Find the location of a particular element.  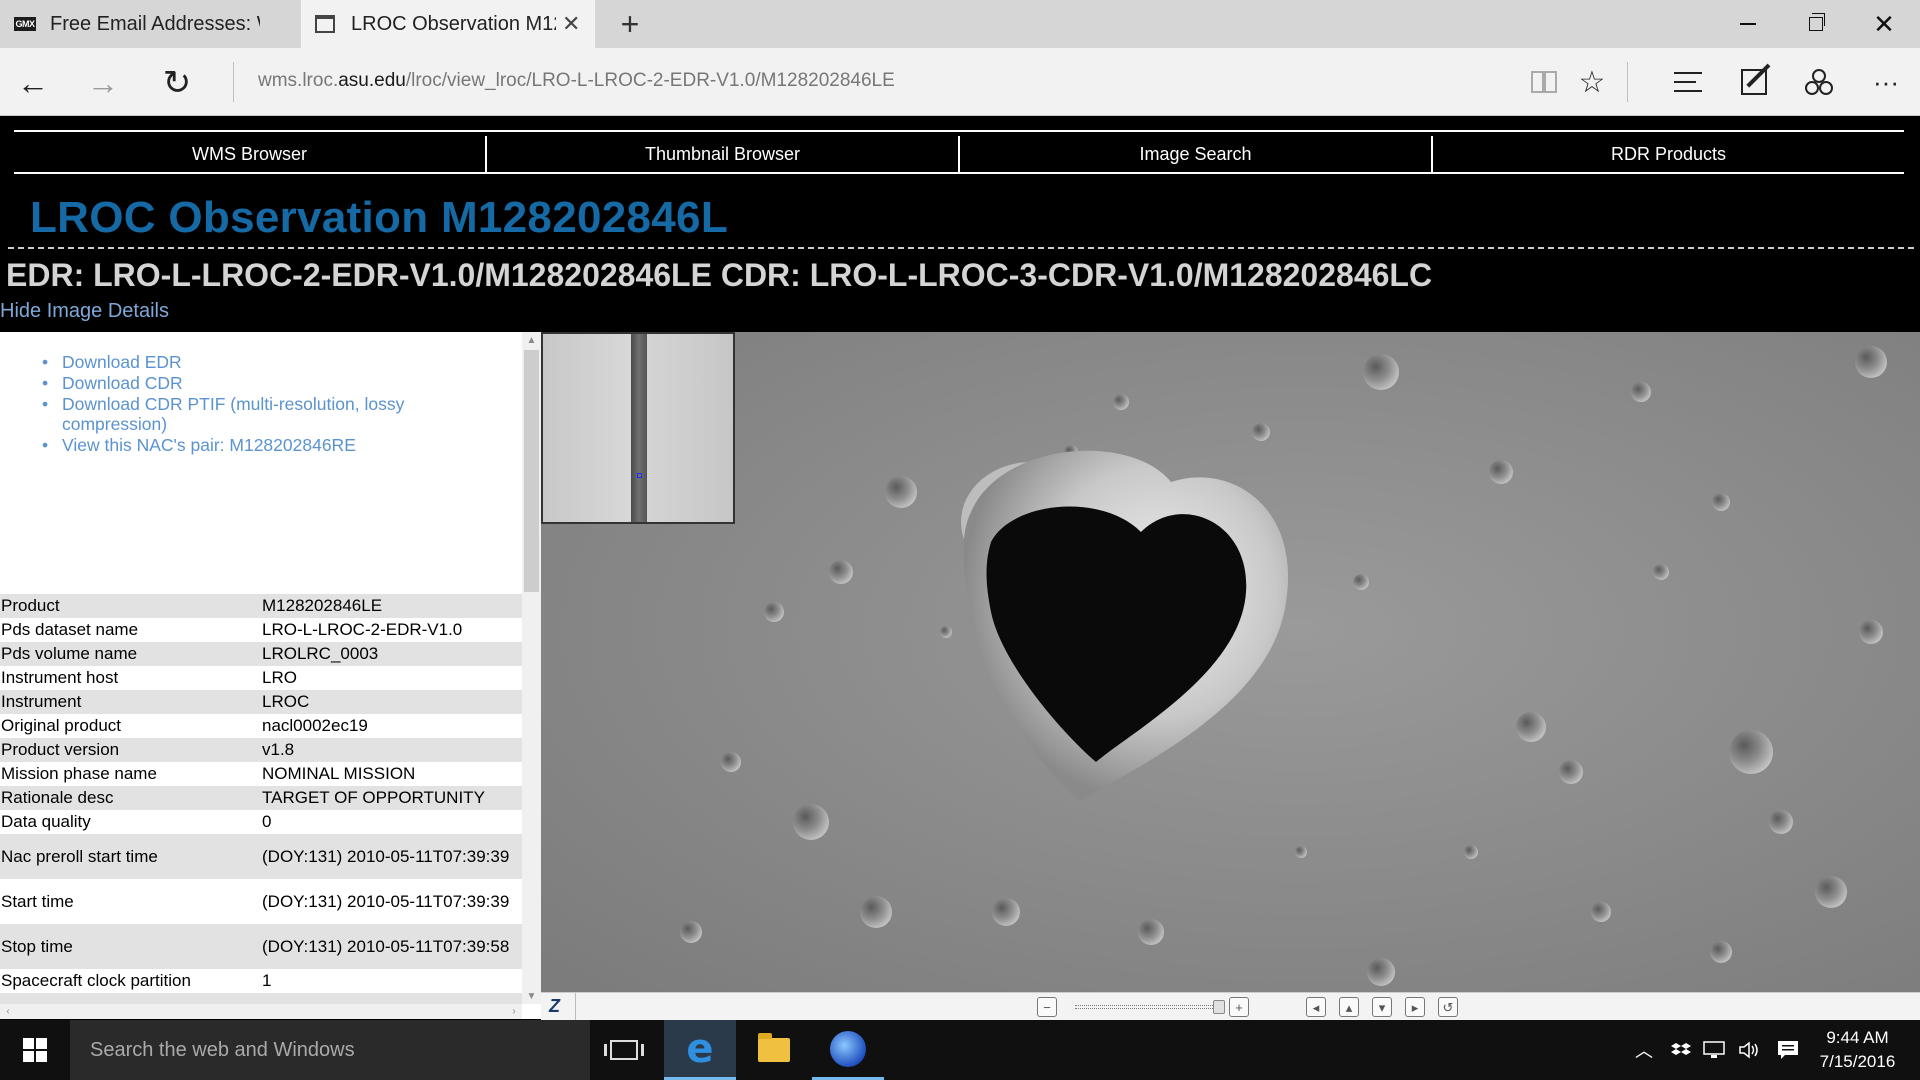

restore-button is located at coordinates (1816, 24).